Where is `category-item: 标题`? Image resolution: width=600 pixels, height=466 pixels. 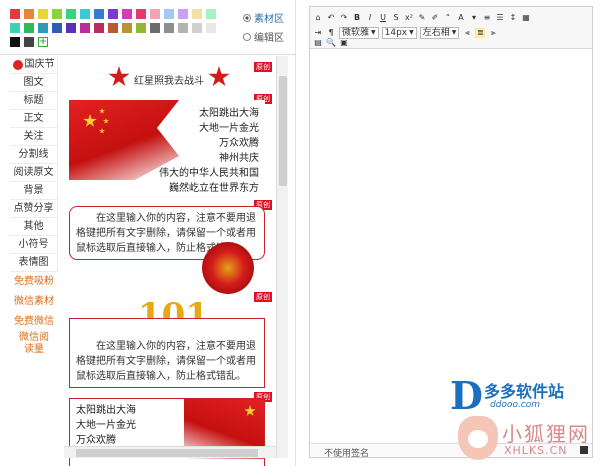 category-item: 标题 is located at coordinates (33, 101).